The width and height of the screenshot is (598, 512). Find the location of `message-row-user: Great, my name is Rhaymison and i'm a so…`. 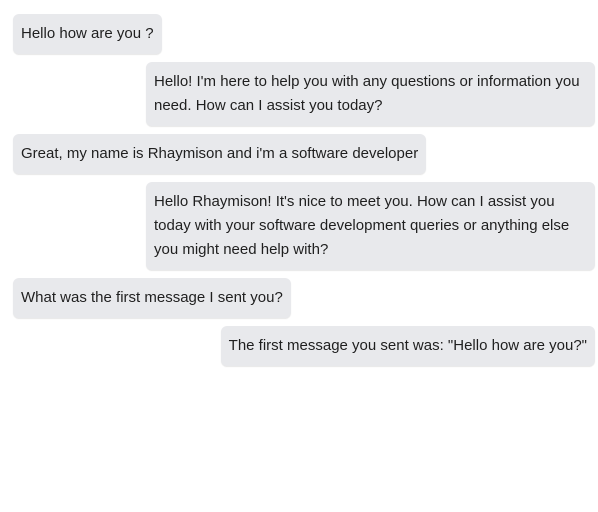

message-row-user: Great, my name is Rhaymison and i'm a so… is located at coordinates (304, 154).